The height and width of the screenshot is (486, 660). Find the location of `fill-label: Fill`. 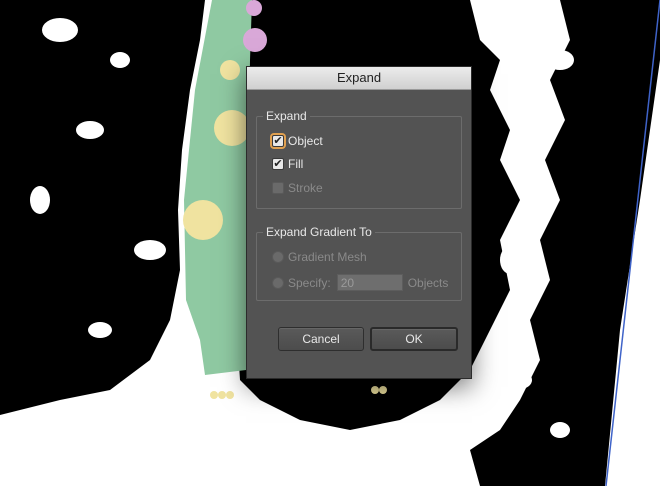

fill-label: Fill is located at coordinates (296, 164).